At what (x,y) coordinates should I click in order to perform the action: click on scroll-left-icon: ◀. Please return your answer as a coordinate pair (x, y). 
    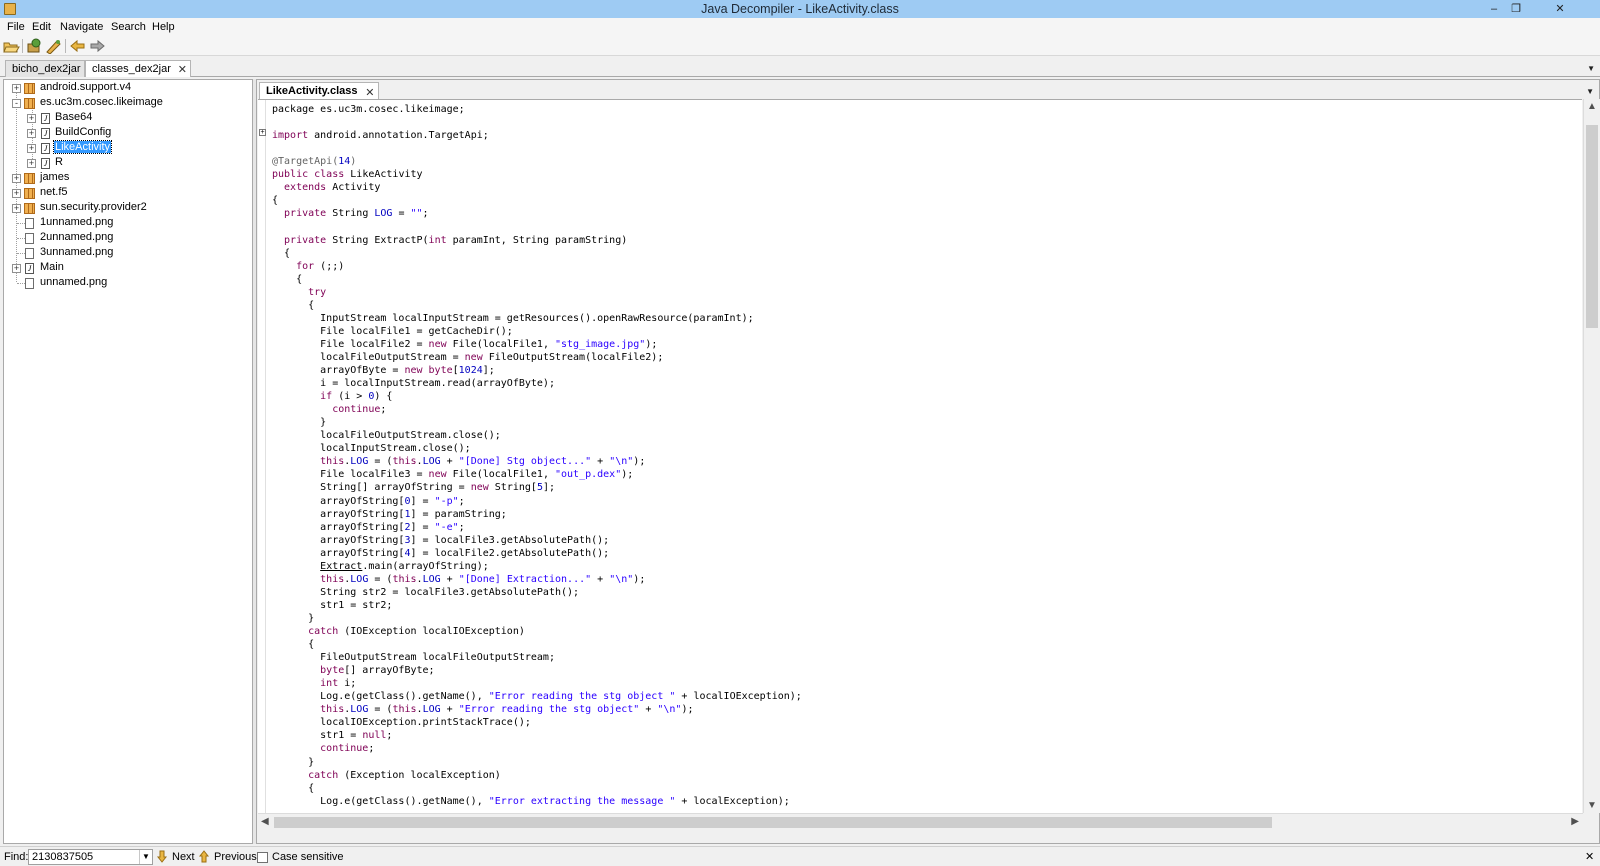
    Looking at the image, I should click on (265, 821).